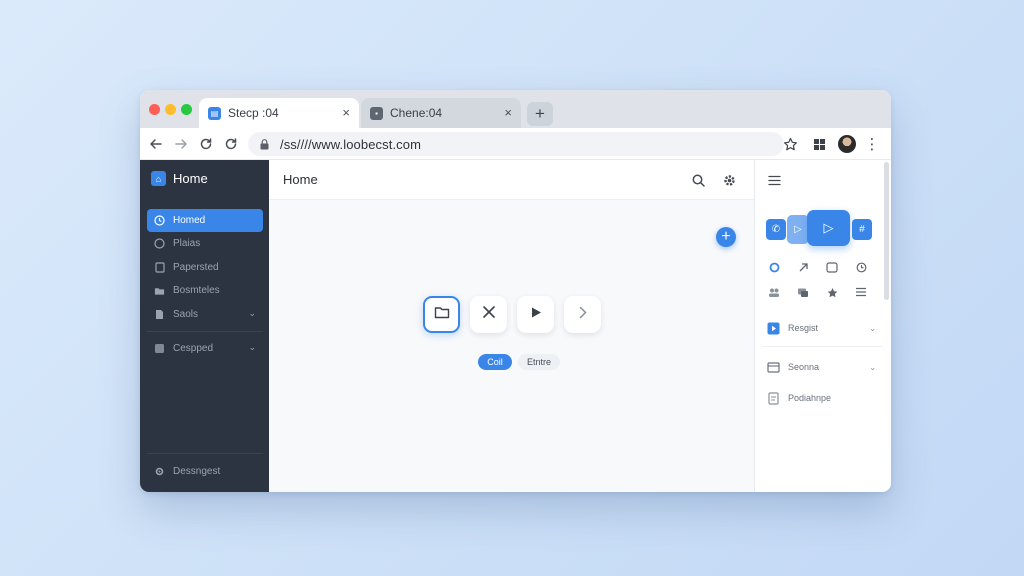  What do you see at coordinates (861, 267) in the screenshot?
I see `clock-icon` at bounding box center [861, 267].